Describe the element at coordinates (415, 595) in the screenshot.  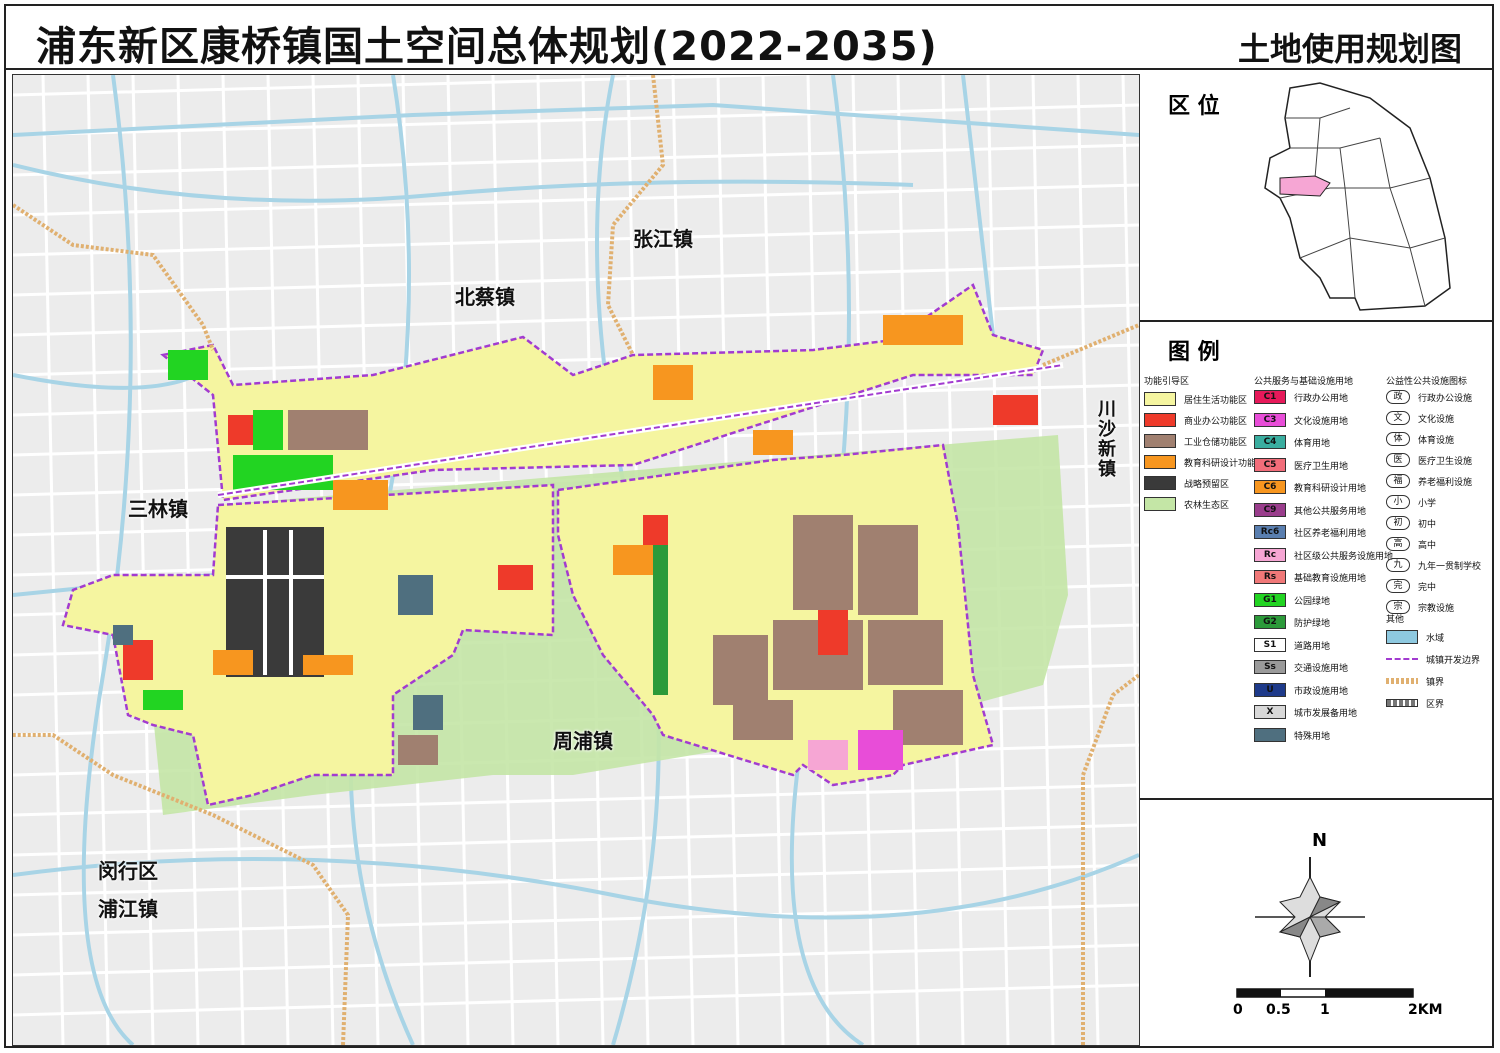
I see `special-land` at that location.